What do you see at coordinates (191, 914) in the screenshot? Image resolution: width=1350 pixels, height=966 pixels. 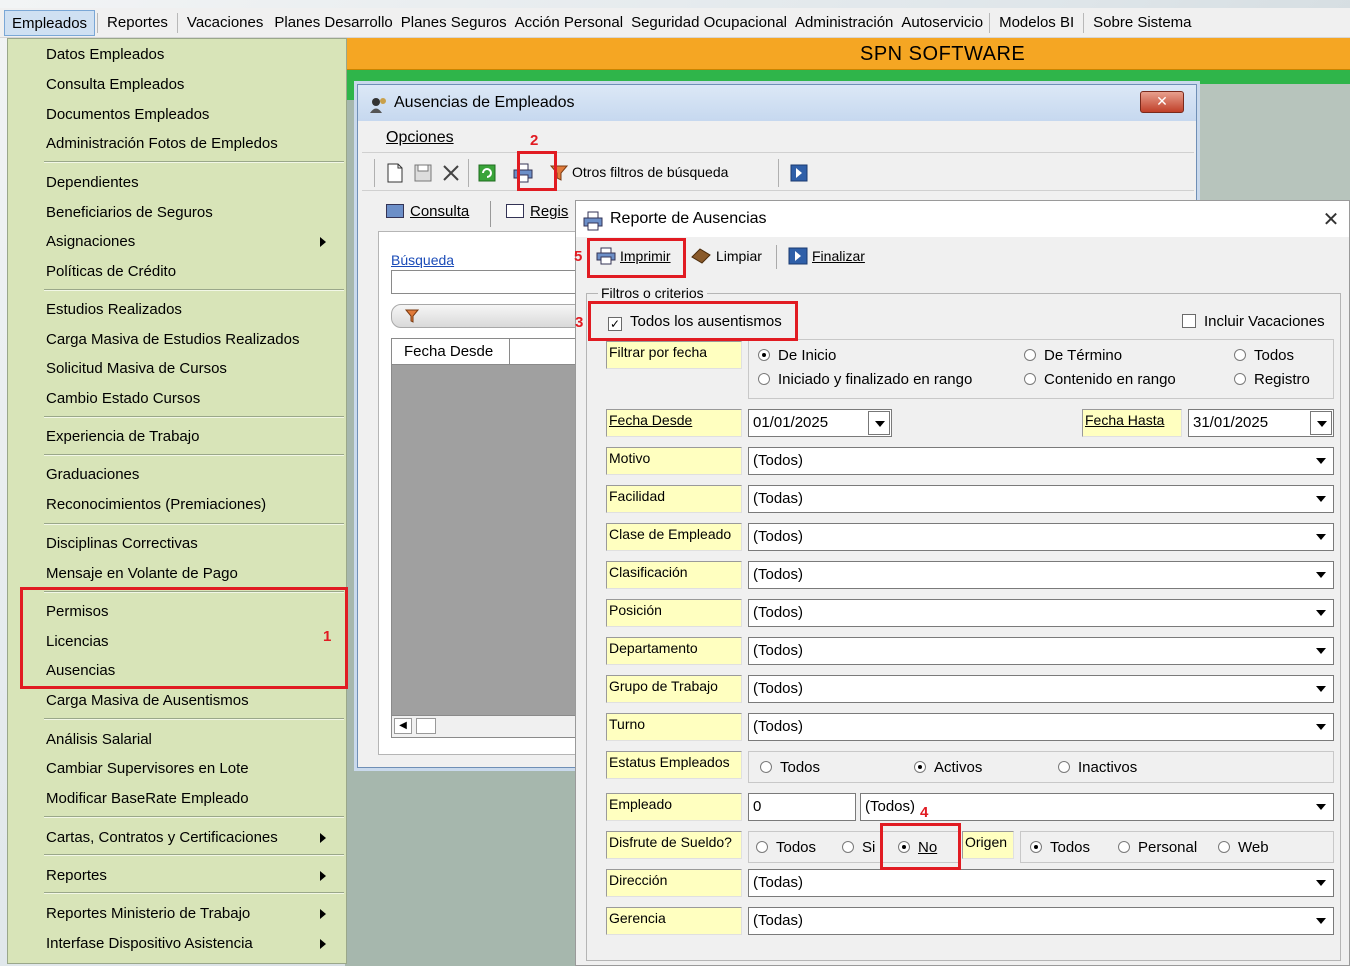 I see `menu-item-reportes-ministerio: Reportes Ministerio de Trabajo` at bounding box center [191, 914].